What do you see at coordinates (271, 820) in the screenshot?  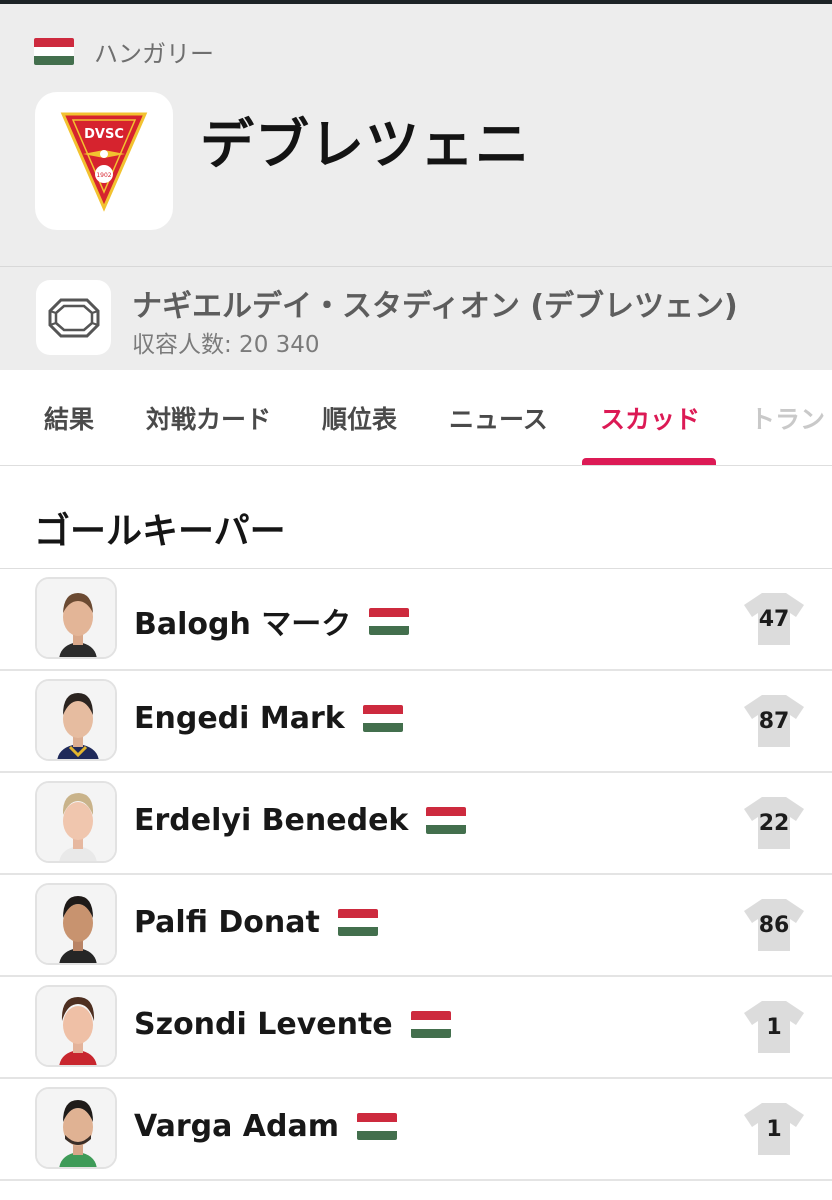 I see `player-name: Erdelyi Benedek` at bounding box center [271, 820].